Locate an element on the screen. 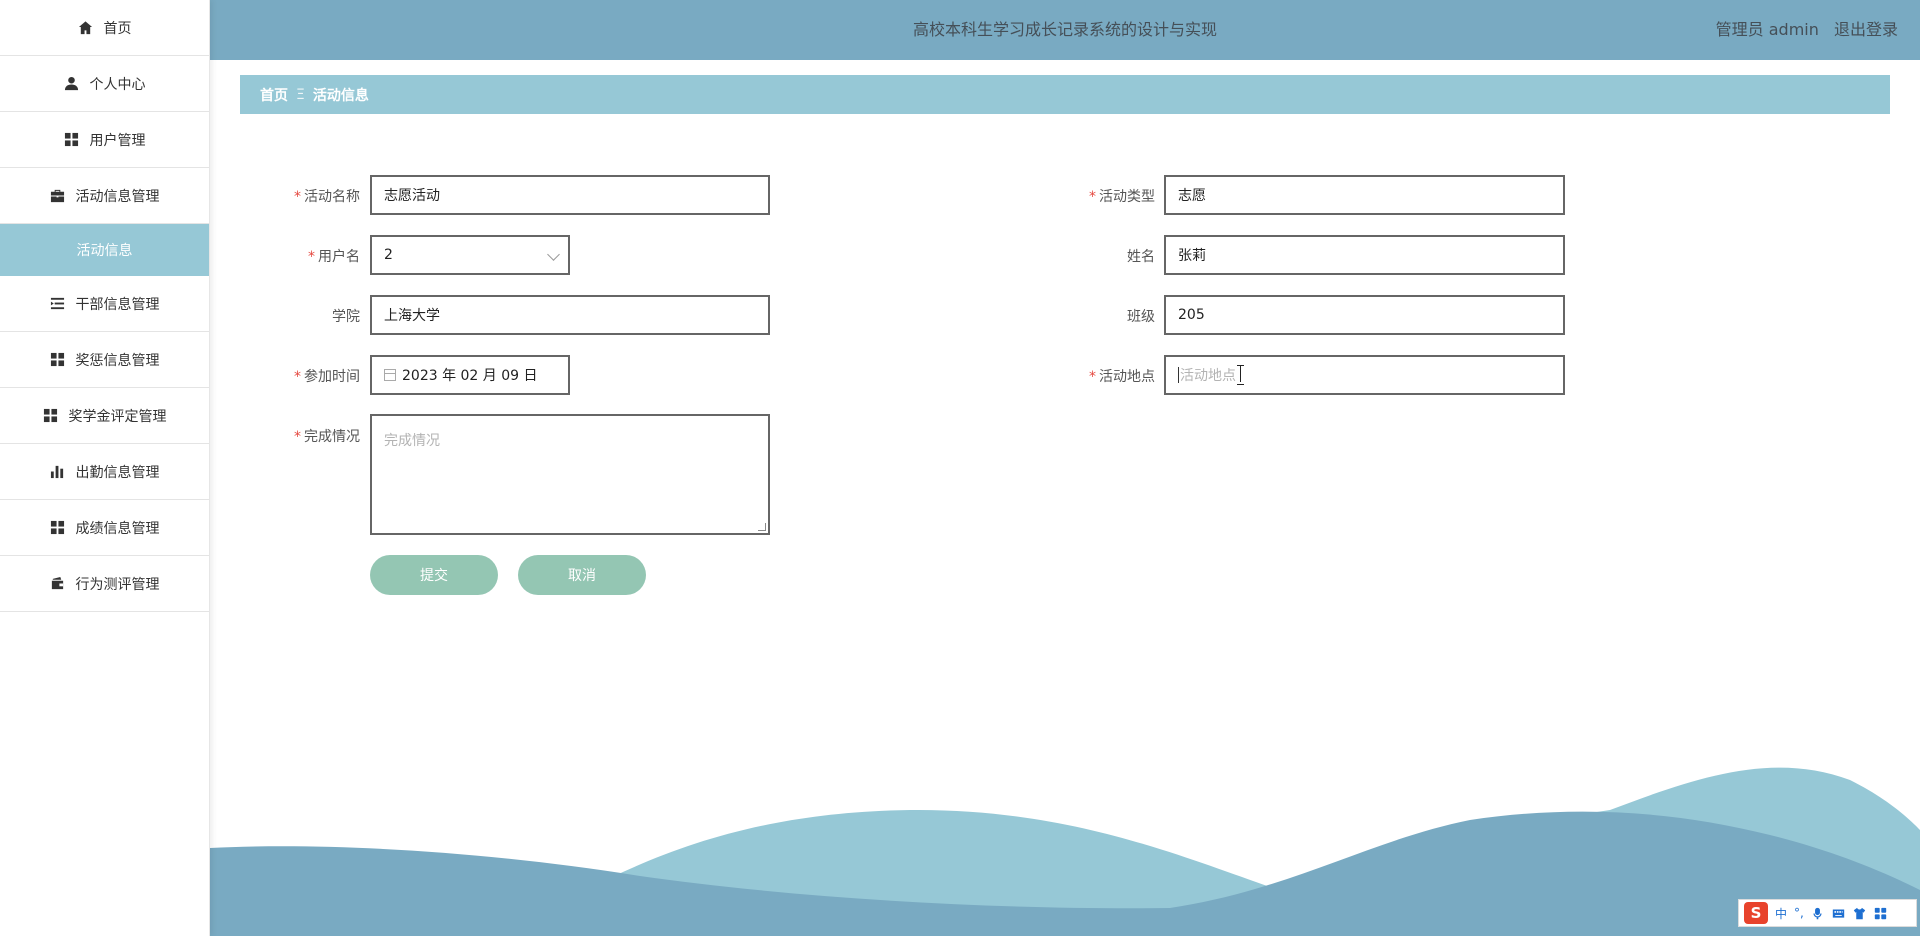 This screenshot has height=936, width=1920. activity-name-input: 志愿活动 is located at coordinates (570, 195).